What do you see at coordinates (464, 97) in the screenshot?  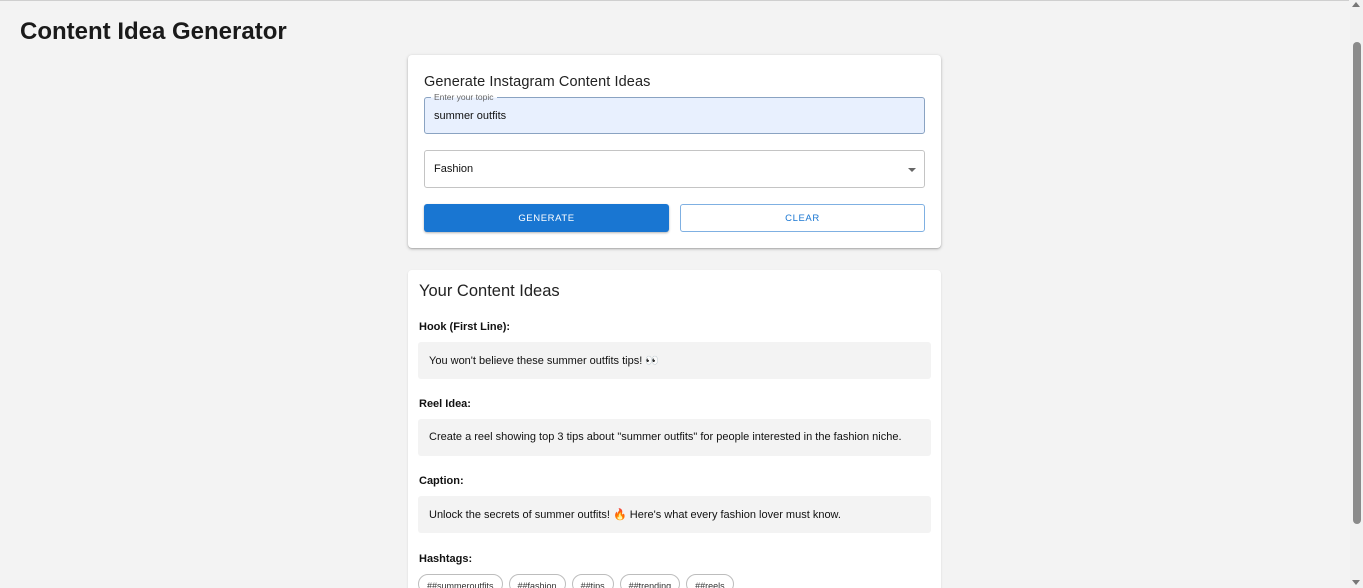 I see `topic-input-label: Enter your topic` at bounding box center [464, 97].